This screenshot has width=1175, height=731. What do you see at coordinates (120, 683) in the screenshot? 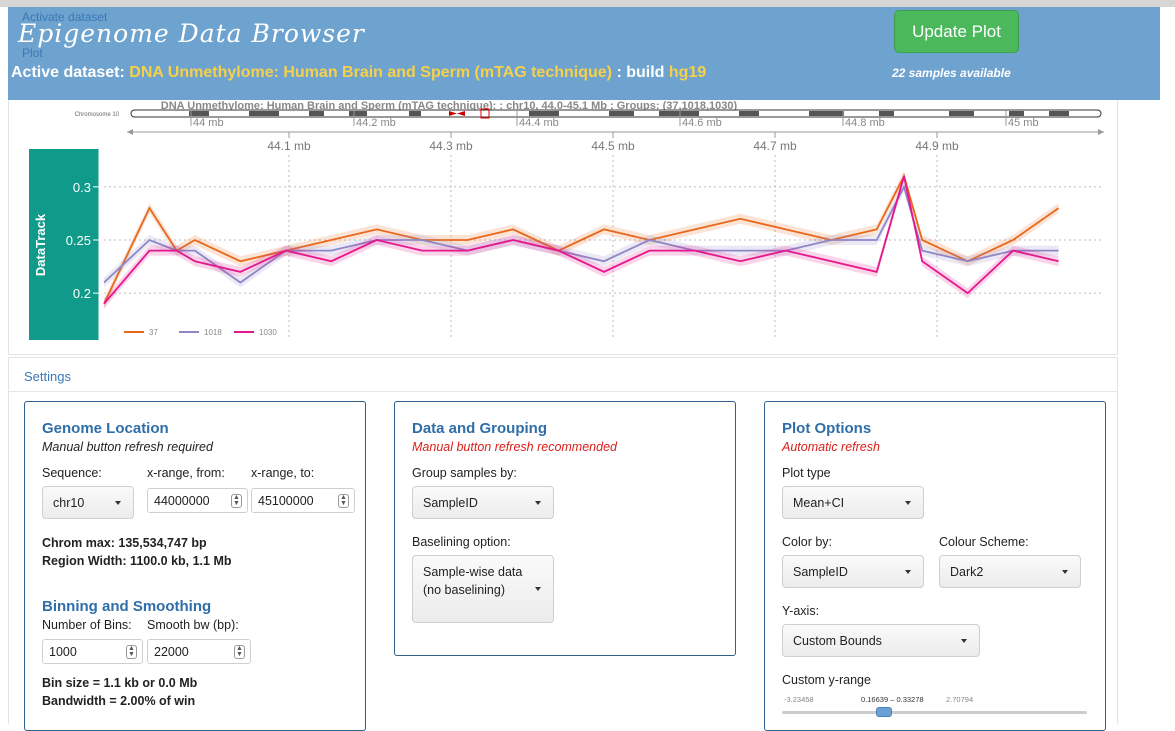
I see `bin-size: Bin size = 1.1 kb or 0.0 Mb` at bounding box center [120, 683].